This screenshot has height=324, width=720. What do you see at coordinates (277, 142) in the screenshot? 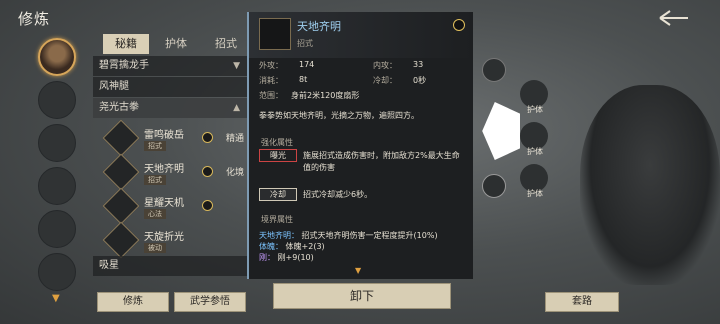
I see `section-title: 强化属性` at bounding box center [277, 142].